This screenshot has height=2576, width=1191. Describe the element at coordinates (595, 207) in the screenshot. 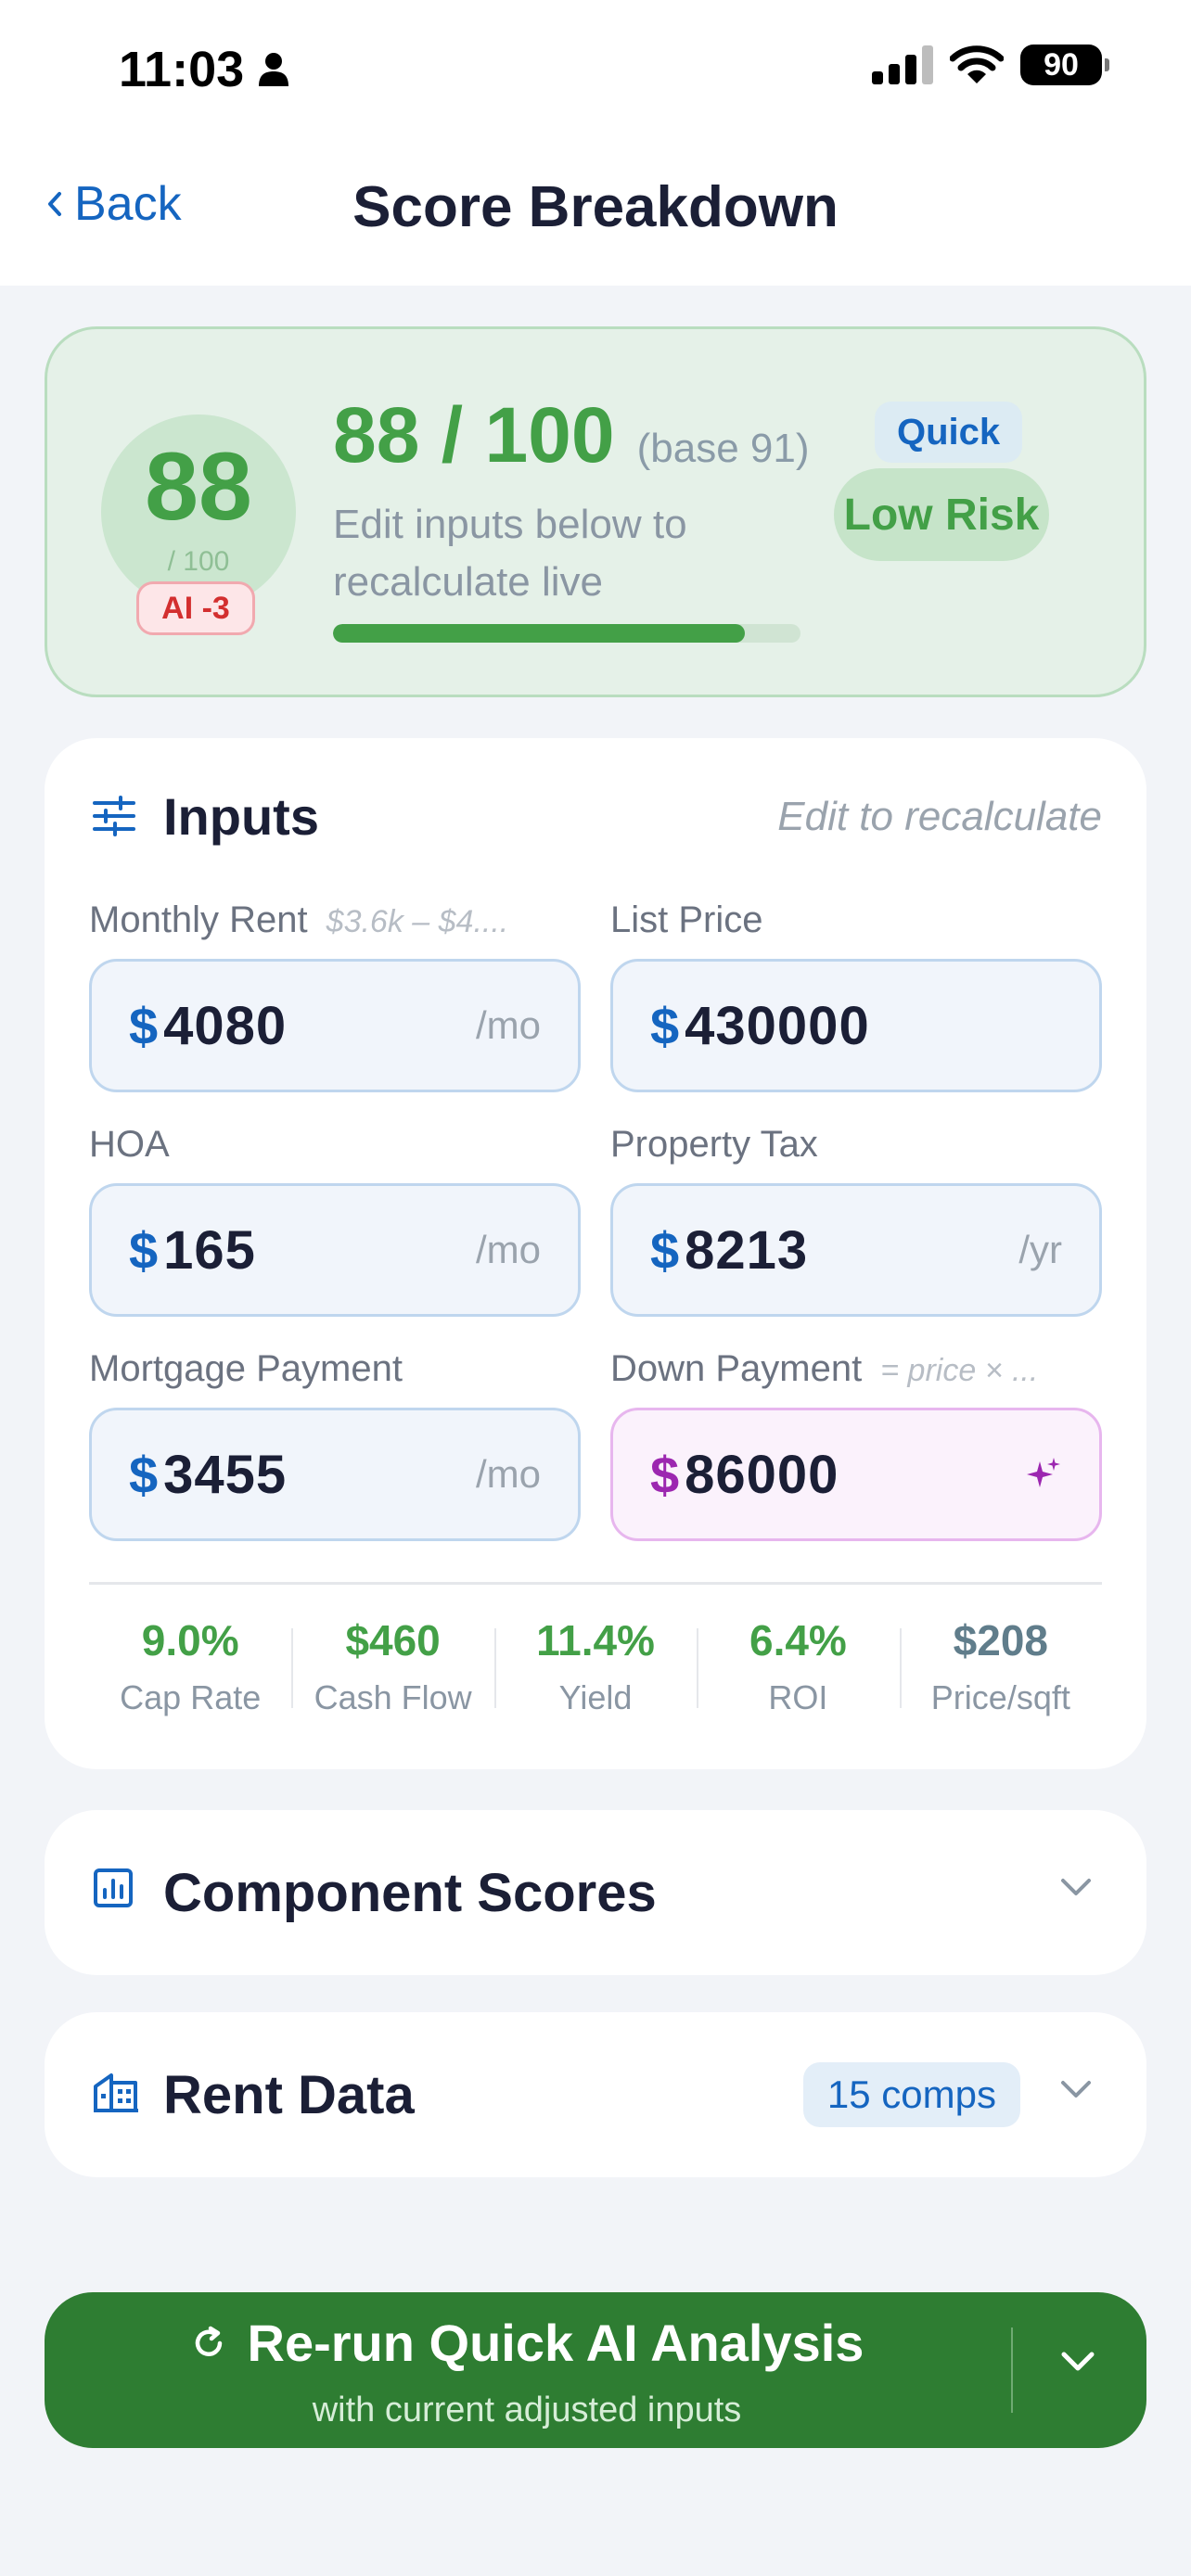

I see `page-title: Score Breakdown` at that location.